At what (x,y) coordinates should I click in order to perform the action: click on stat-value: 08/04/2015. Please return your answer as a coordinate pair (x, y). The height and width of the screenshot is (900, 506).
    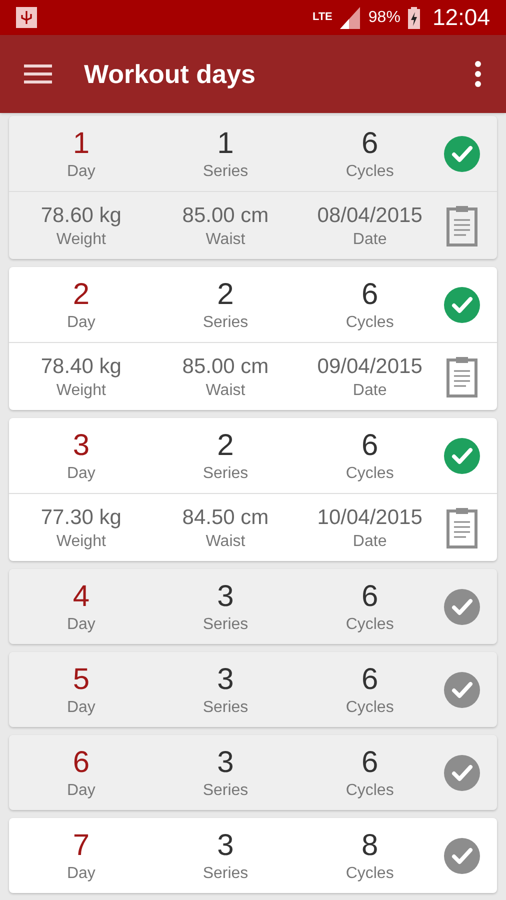
    Looking at the image, I should click on (369, 215).